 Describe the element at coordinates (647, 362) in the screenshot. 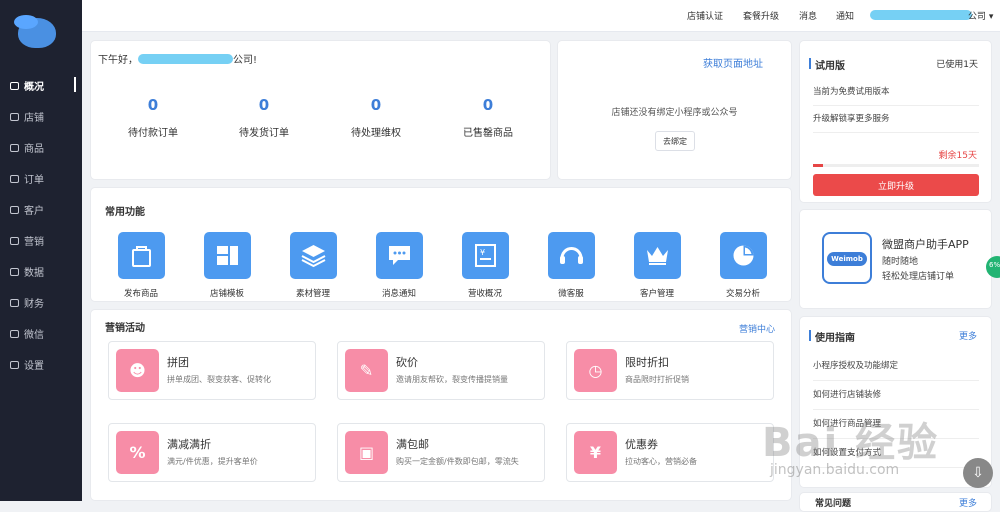

I see `activity-name: 限时折扣` at that location.